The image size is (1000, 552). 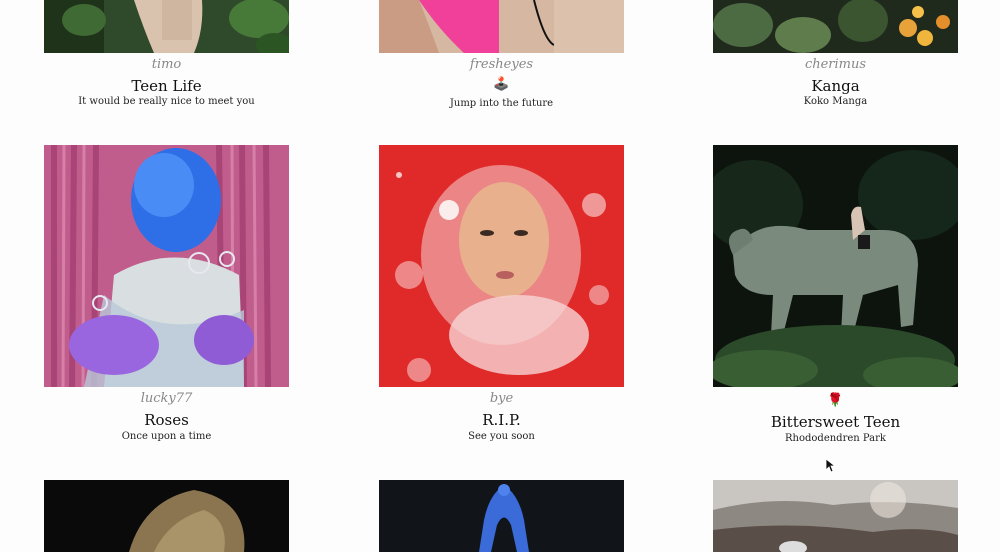 I want to click on post-card-bittersweet-teen: 🌹 Bittersweet Teen Rhododendren Park, so click(x=835, y=297).